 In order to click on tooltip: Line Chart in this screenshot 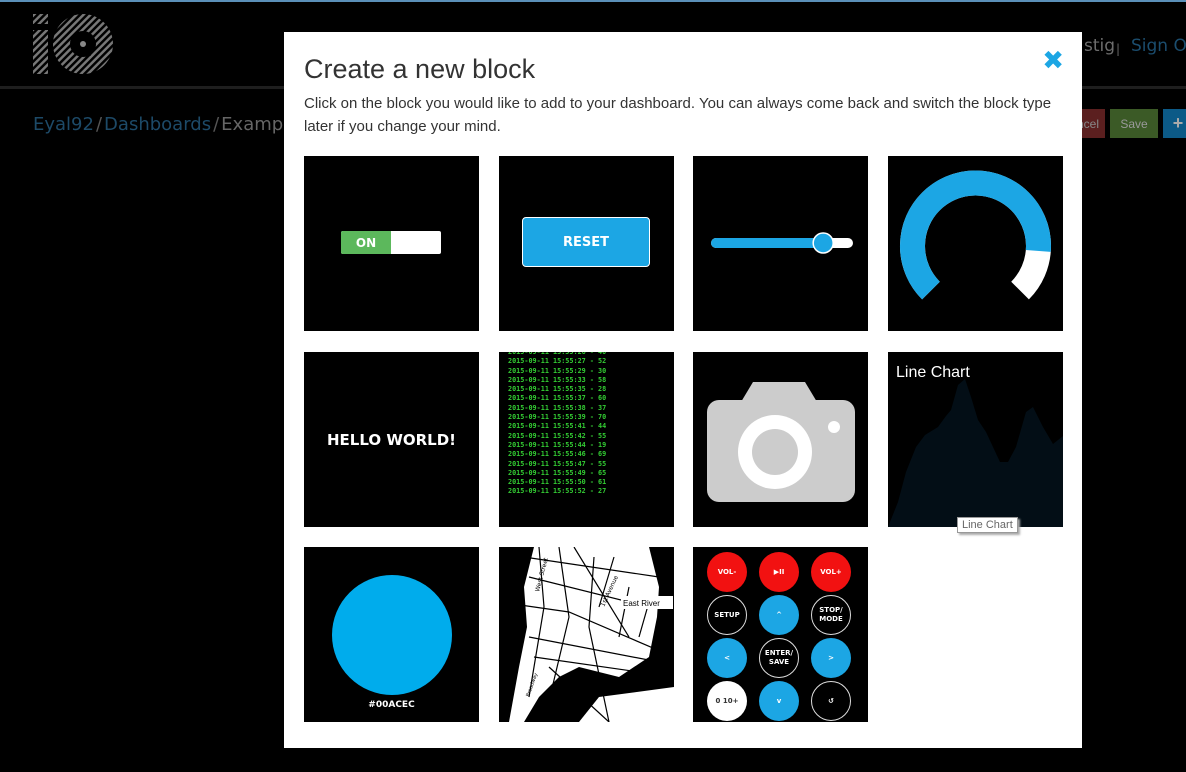, I will do `click(987, 525)`.